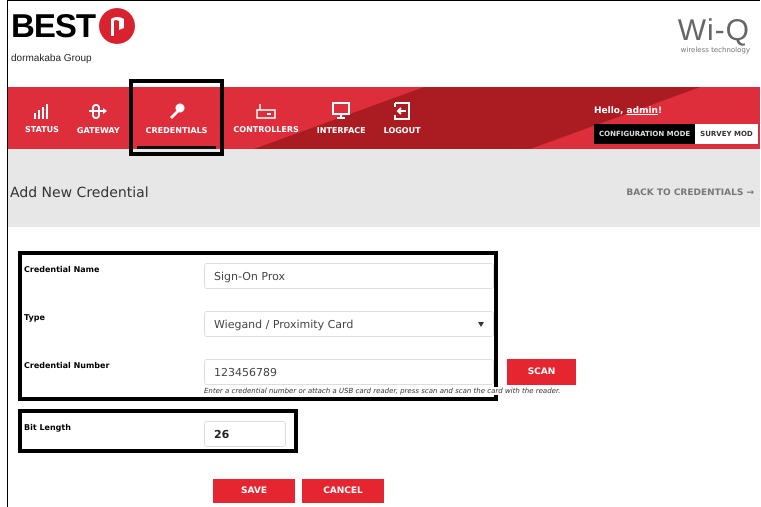 The height and width of the screenshot is (507, 761). I want to click on product-logo-text: Wi-Q, so click(714, 31).